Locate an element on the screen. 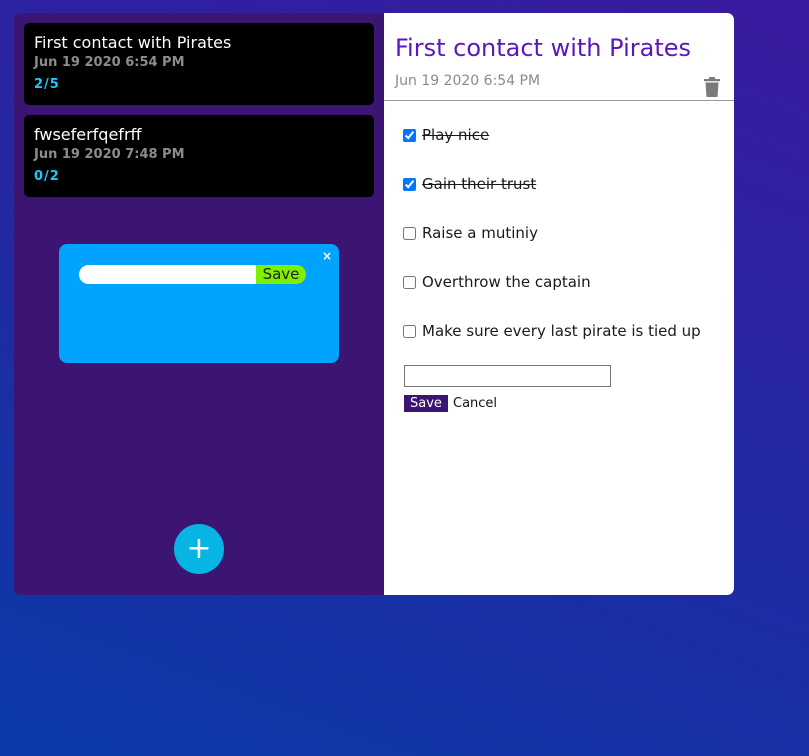 Image resolution: width=809 pixels, height=756 pixels. cancel-button: Cancel is located at coordinates (475, 403).